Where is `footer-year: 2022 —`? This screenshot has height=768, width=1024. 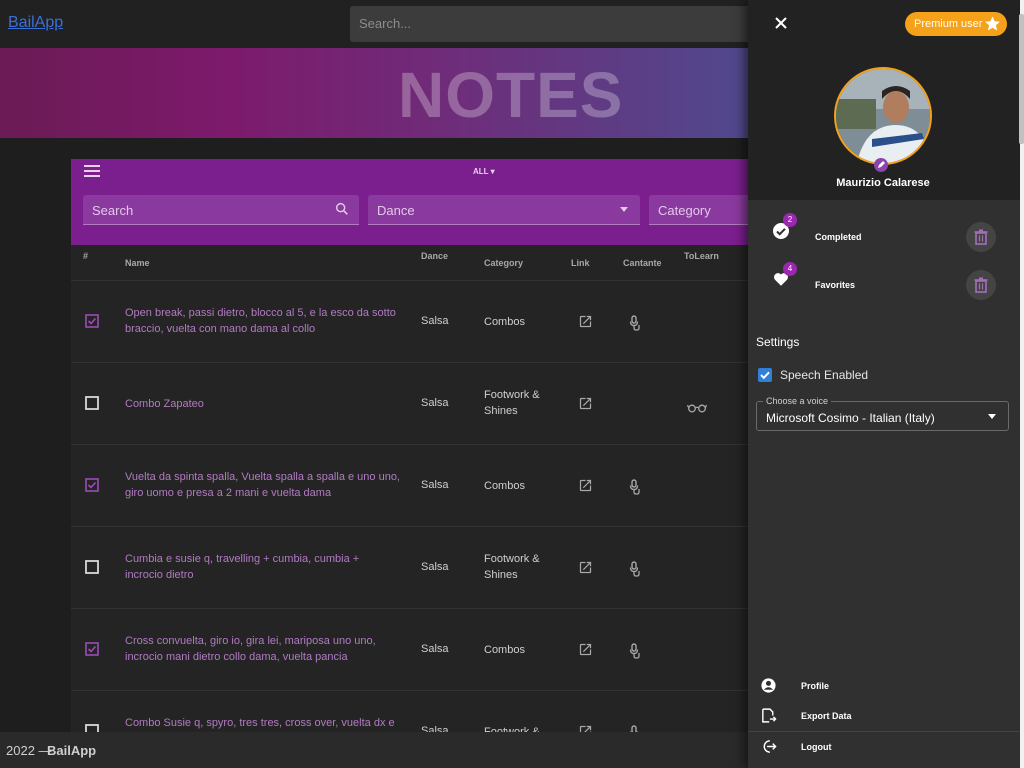
footer-year: 2022 — is located at coordinates (29, 750).